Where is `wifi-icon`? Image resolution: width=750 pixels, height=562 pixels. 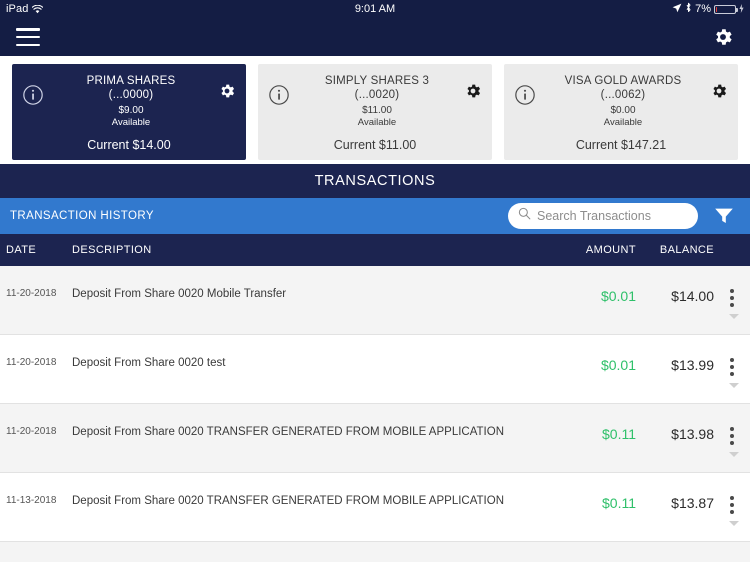
wifi-icon is located at coordinates (38, 9).